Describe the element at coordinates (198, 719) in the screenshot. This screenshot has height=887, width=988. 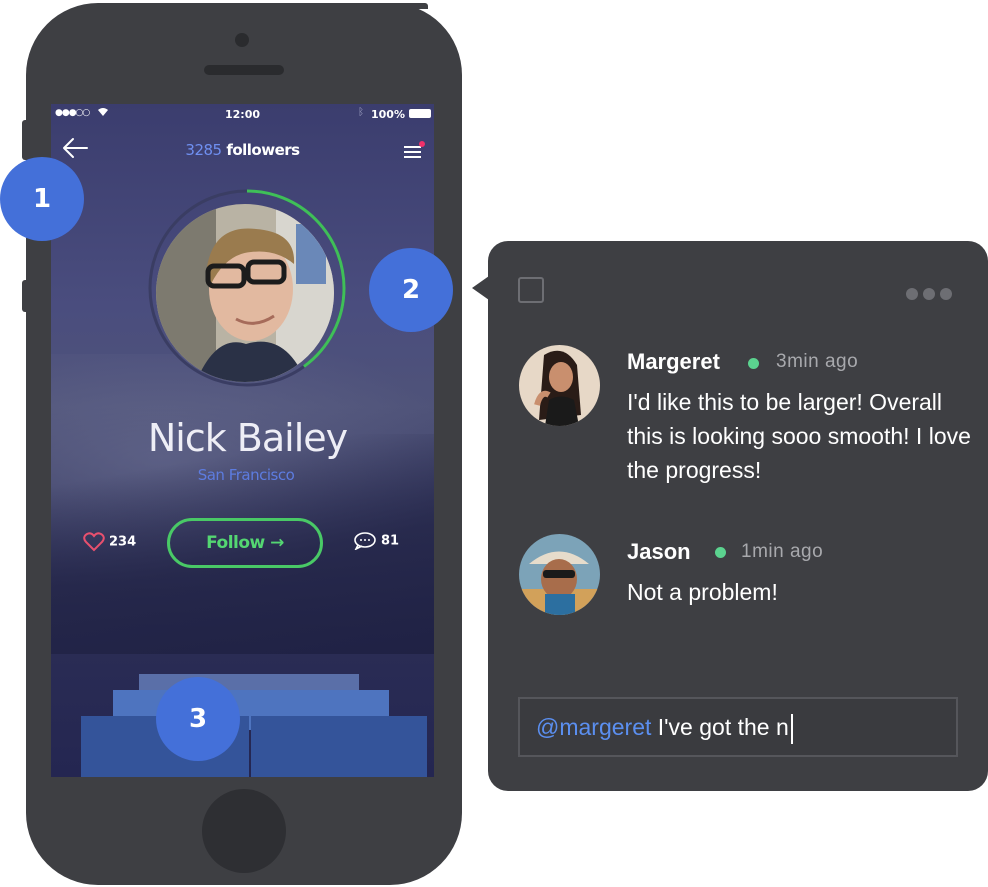
I see `step-badge-3: 3` at that location.